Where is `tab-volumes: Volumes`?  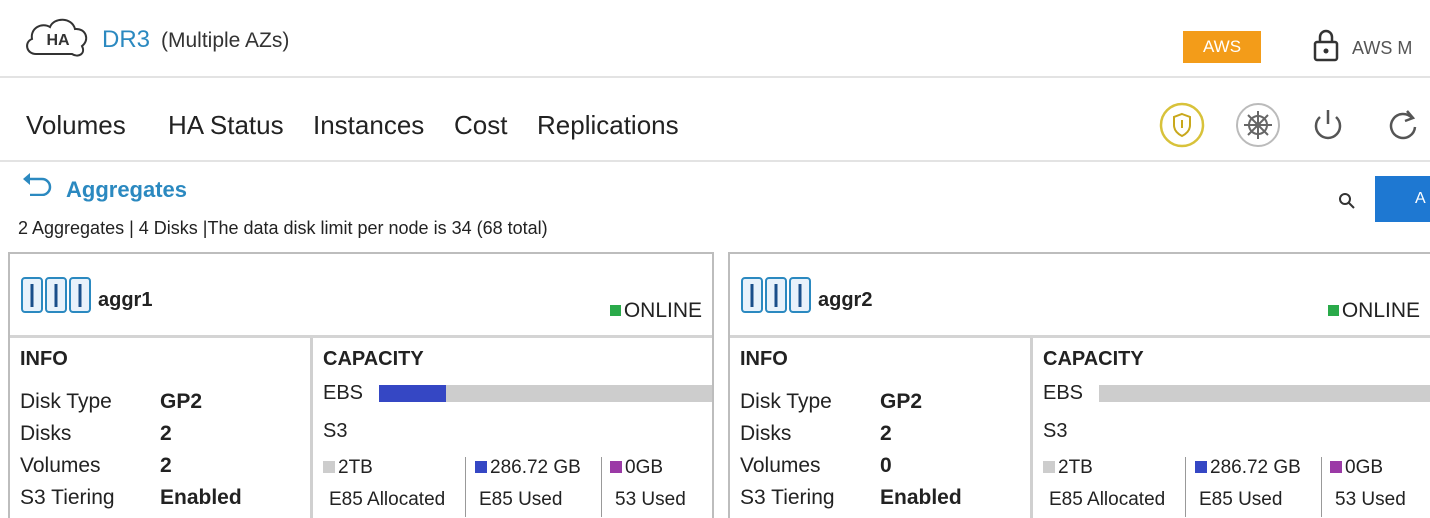
tab-volumes: Volumes is located at coordinates (76, 125).